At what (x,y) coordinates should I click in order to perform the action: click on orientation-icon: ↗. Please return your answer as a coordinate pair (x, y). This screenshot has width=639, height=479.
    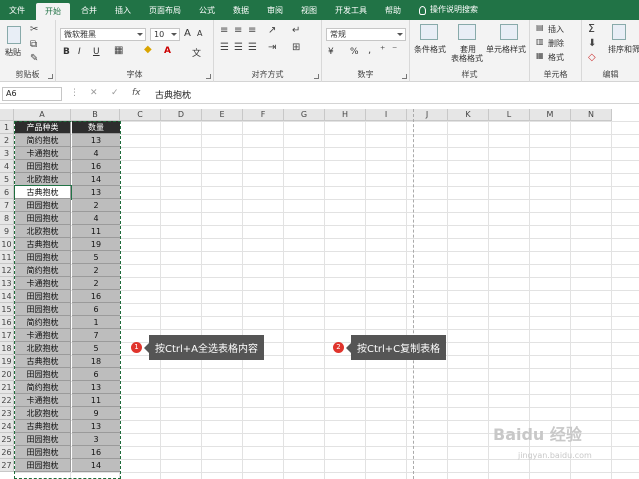
    Looking at the image, I should click on (272, 30).